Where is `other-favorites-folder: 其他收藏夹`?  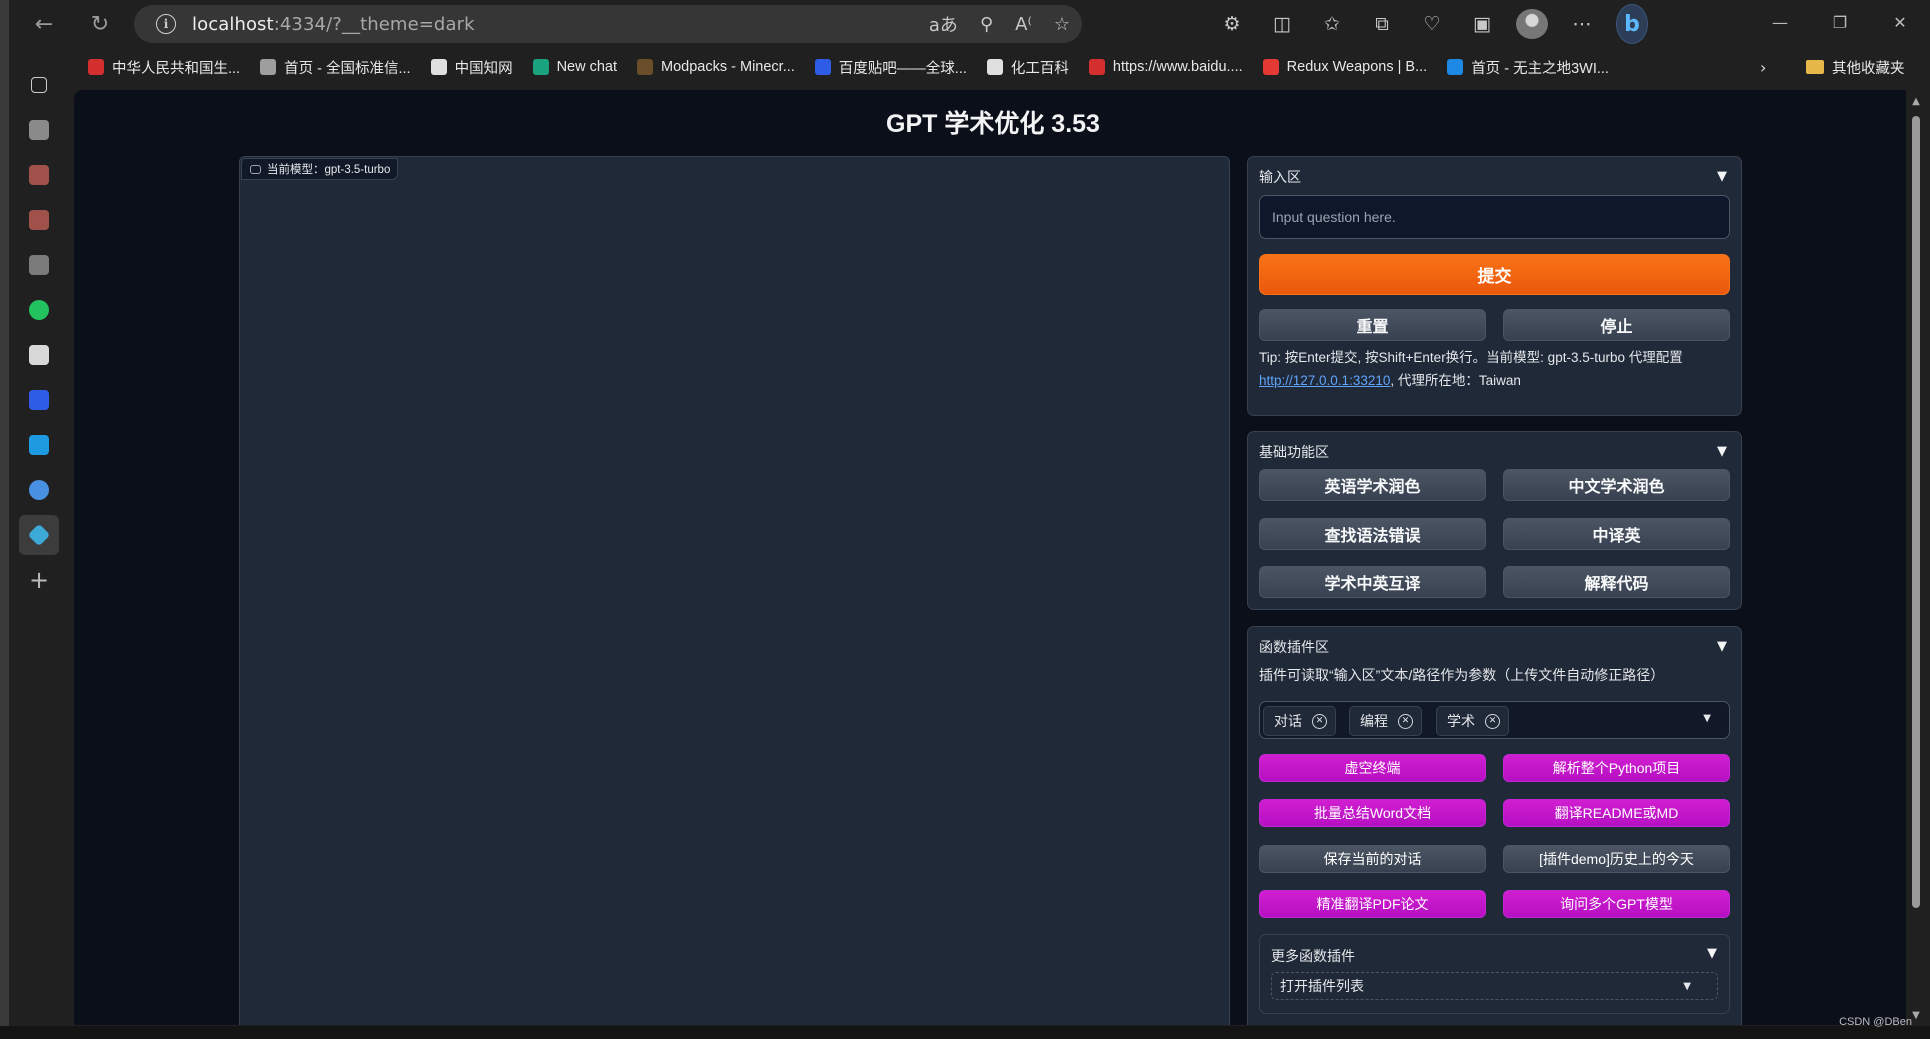 other-favorites-folder: 其他收藏夹 is located at coordinates (1855, 67).